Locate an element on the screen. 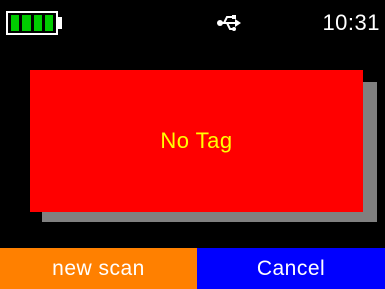 The image size is (385, 289). message-text: No Tag is located at coordinates (196, 140).